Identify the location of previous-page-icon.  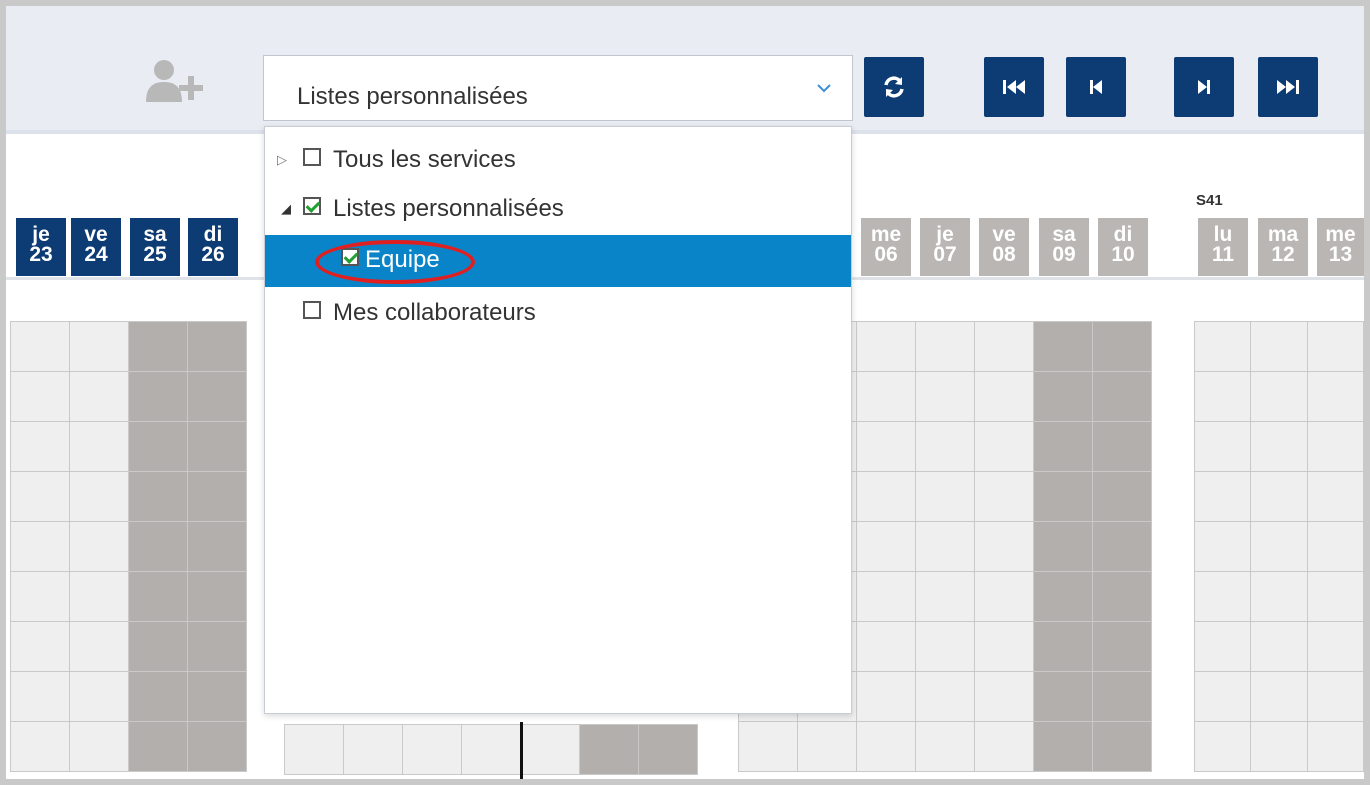
(1096, 87).